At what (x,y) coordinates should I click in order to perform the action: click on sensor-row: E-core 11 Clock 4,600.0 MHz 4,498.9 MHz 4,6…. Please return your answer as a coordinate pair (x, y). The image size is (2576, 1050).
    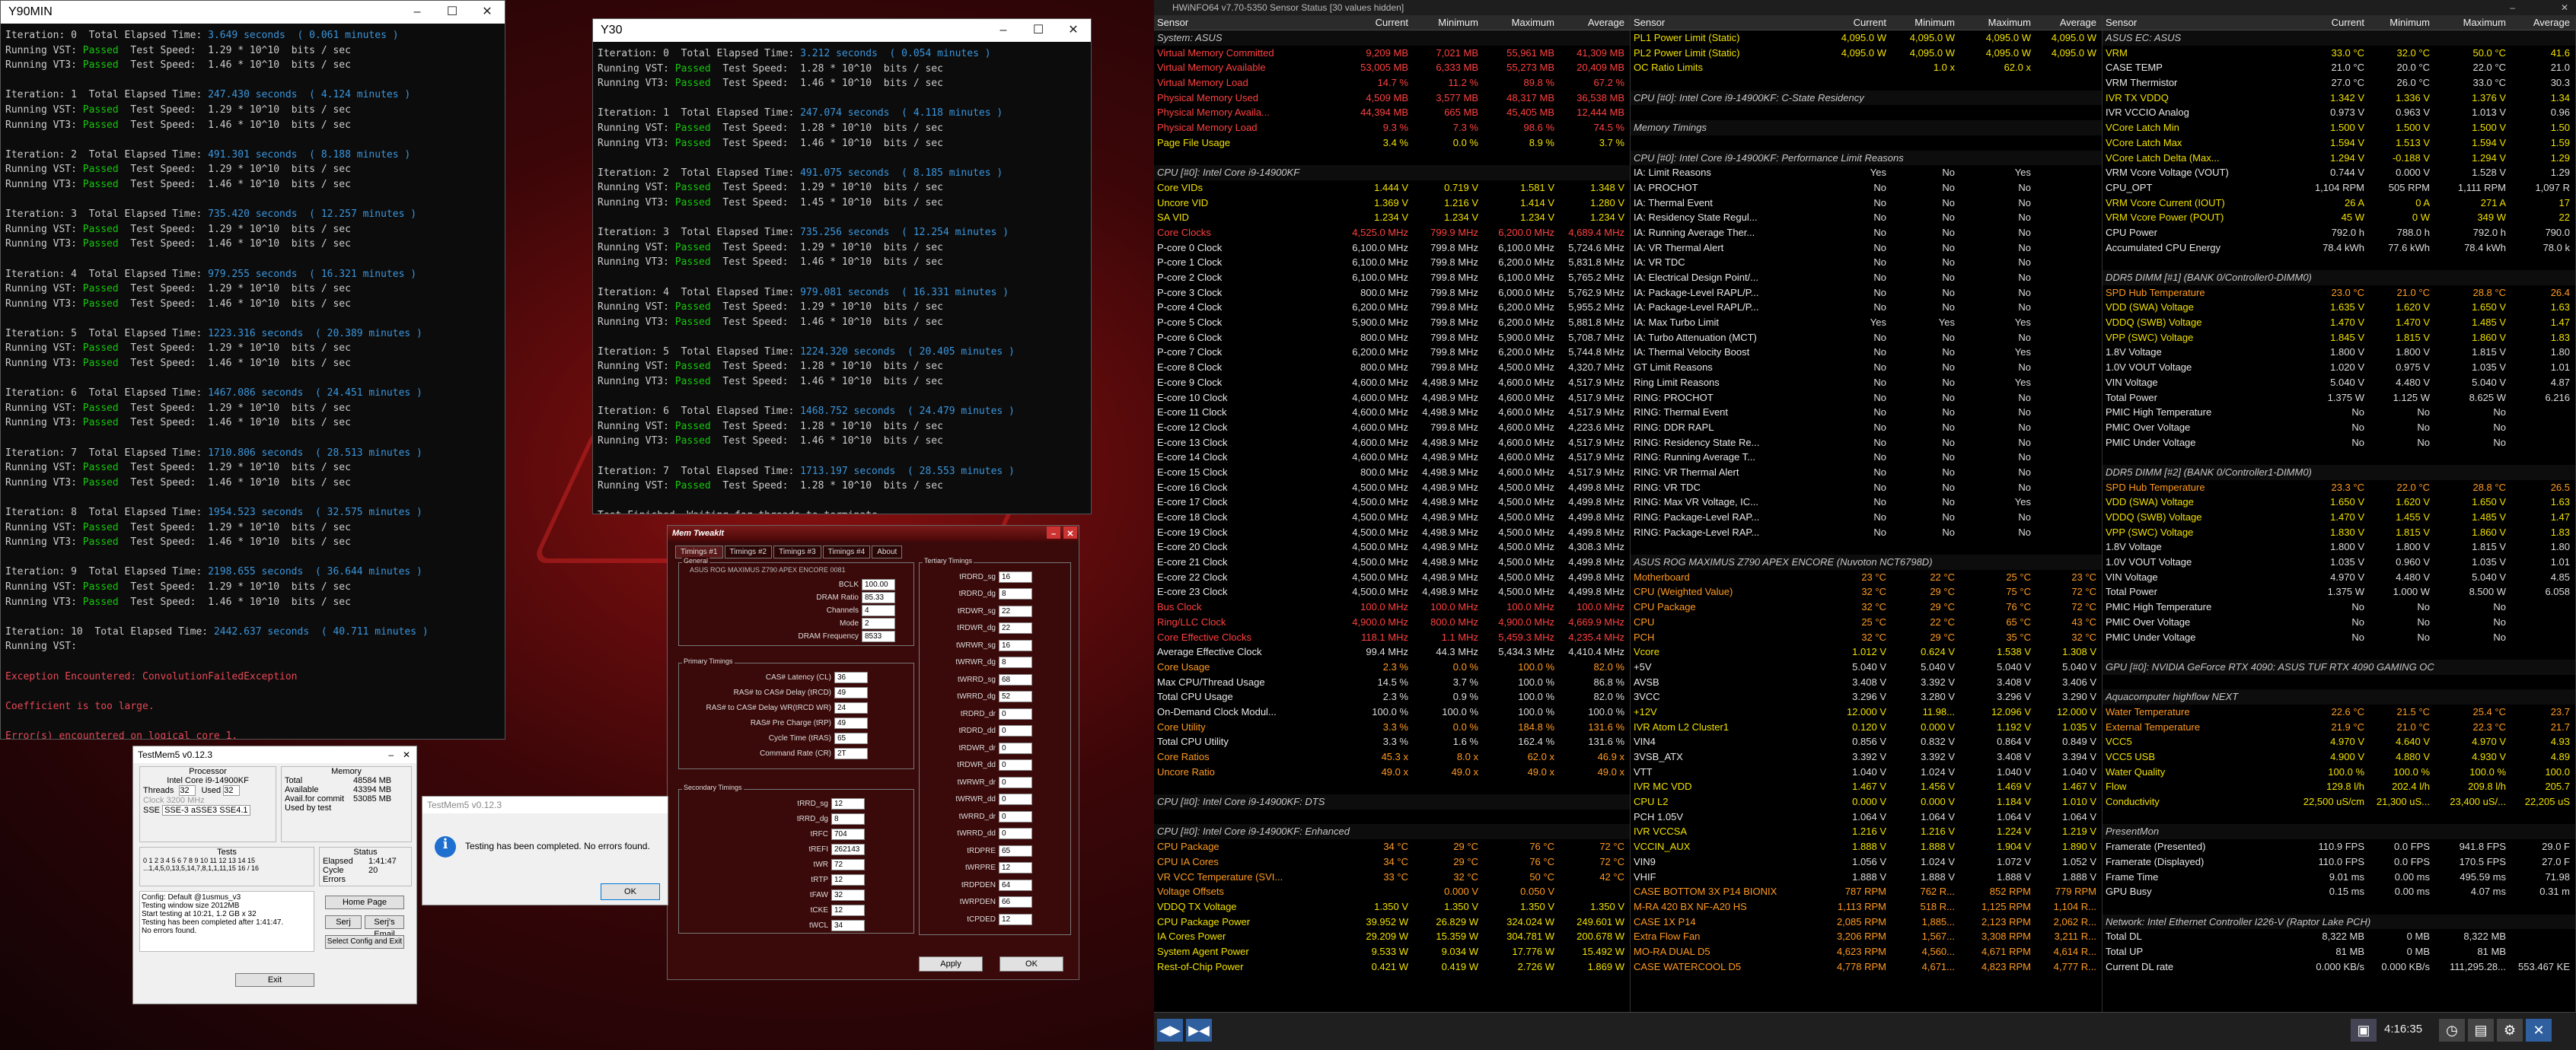
    Looking at the image, I should click on (1392, 412).